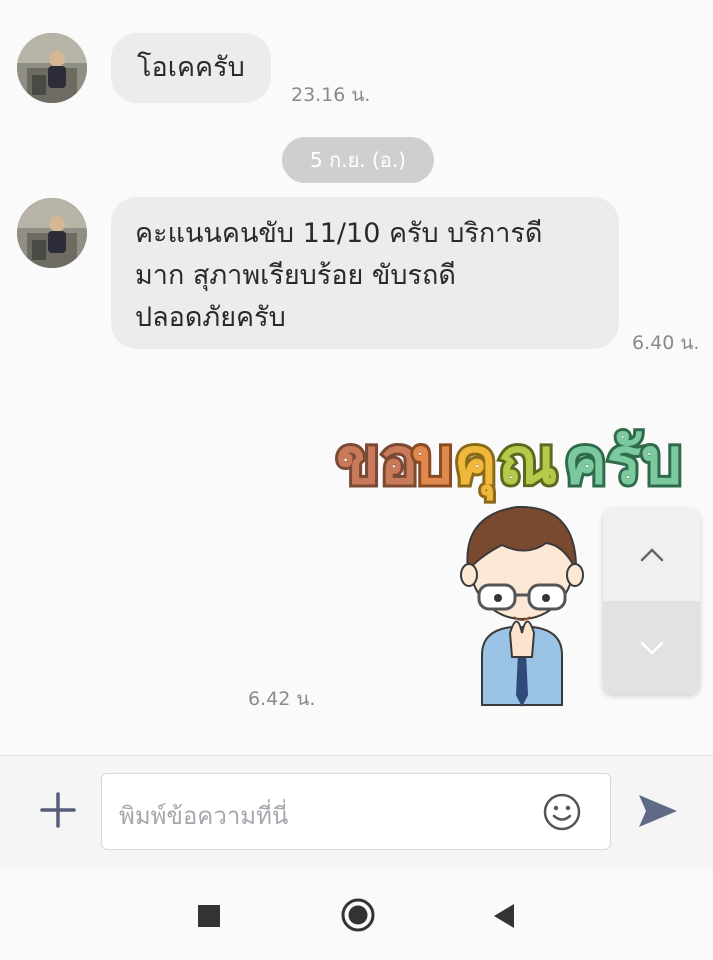 Image resolution: width=713 pixels, height=960 pixels. I want to click on chevron-down-icon, so click(651, 648).